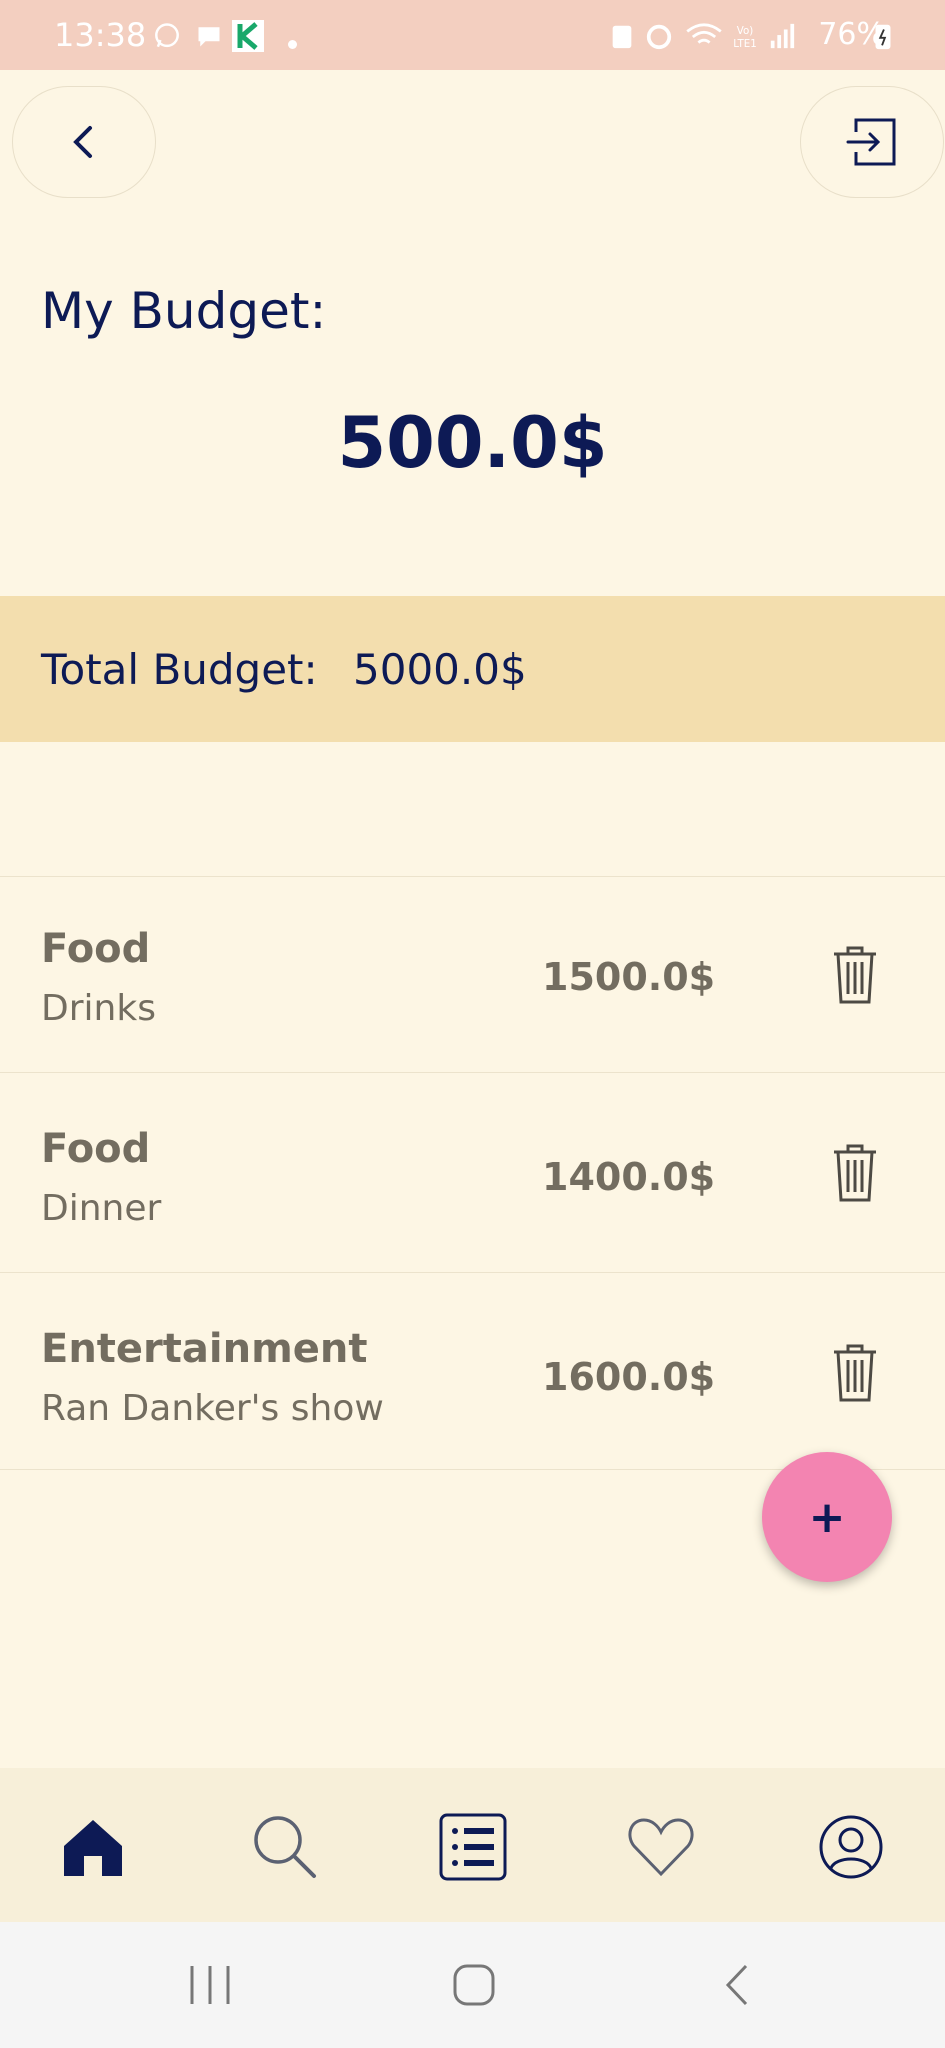 This screenshot has height=2048, width=945. Describe the element at coordinates (440, 669) in the screenshot. I see `total-budget-value: 5000.0$` at that location.